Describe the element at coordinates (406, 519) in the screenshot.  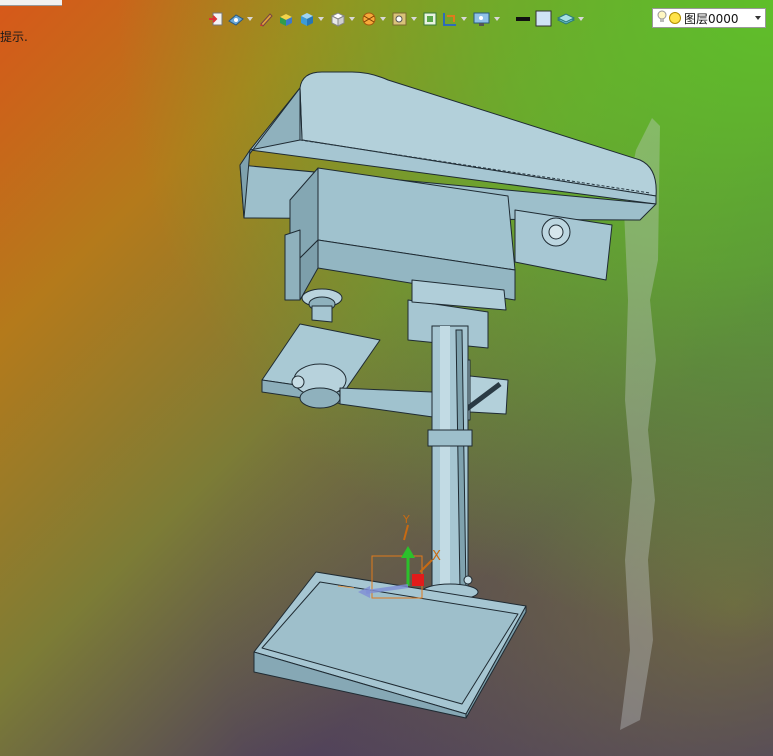
I see `axis-y-label: Y` at that location.